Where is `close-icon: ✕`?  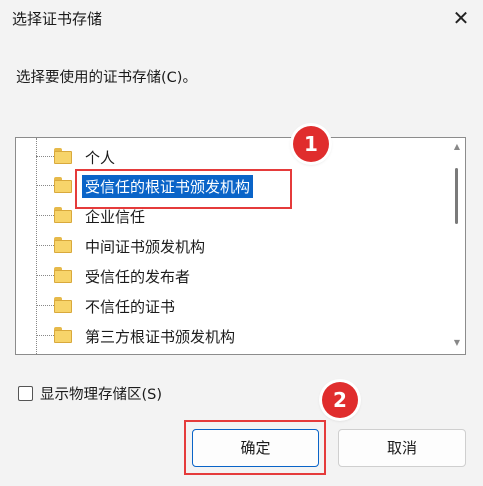 close-icon: ✕ is located at coordinates (461, 18).